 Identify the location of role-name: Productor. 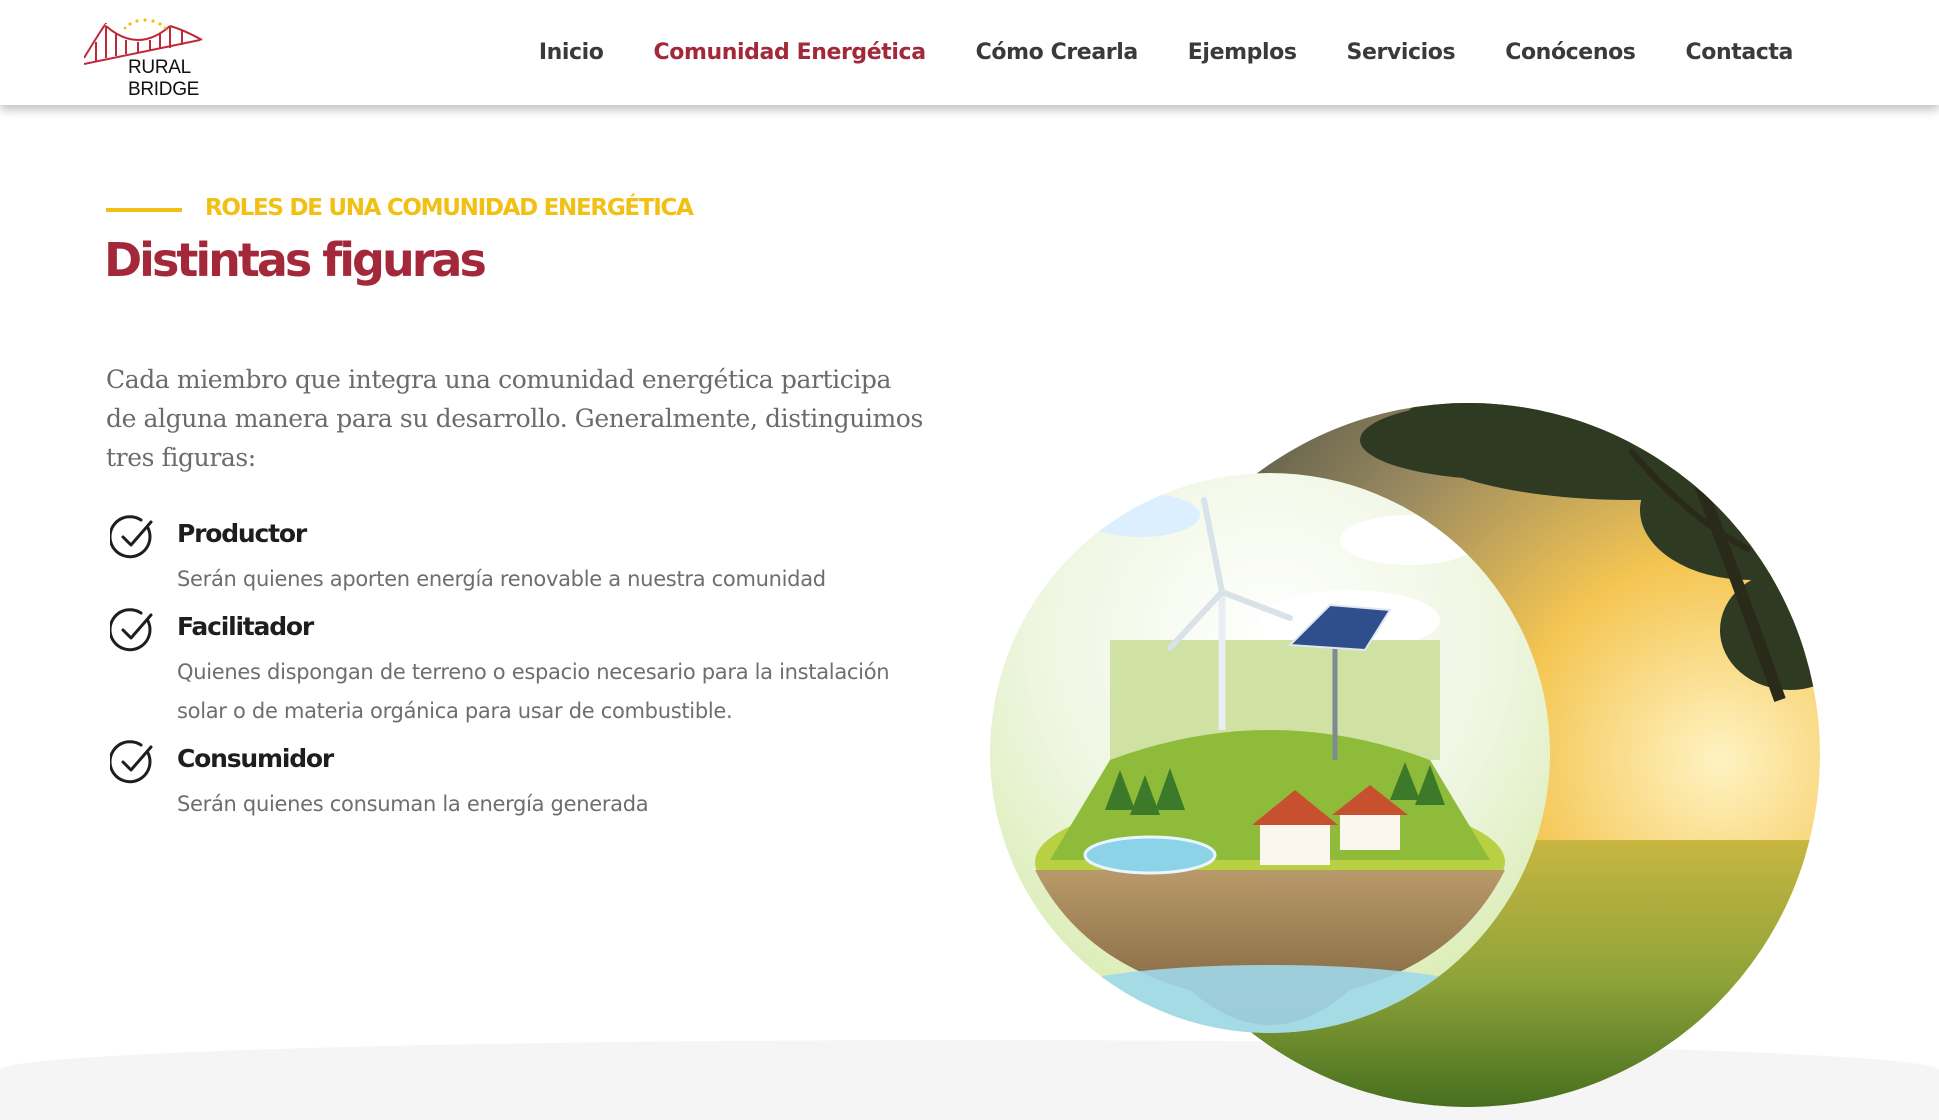
(242, 533).